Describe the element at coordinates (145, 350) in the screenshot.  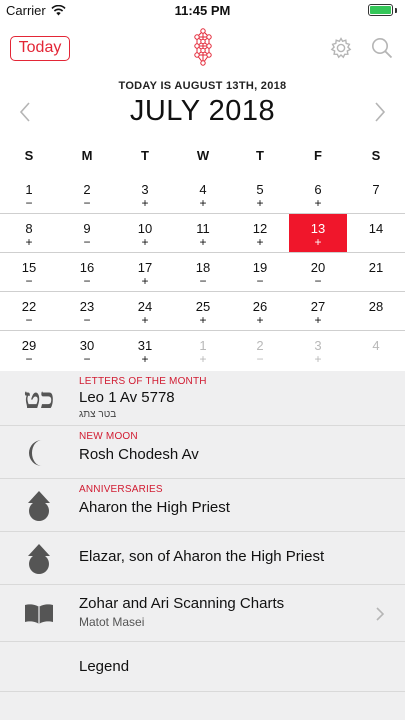
I see `calendar-day: 31 +` at that location.